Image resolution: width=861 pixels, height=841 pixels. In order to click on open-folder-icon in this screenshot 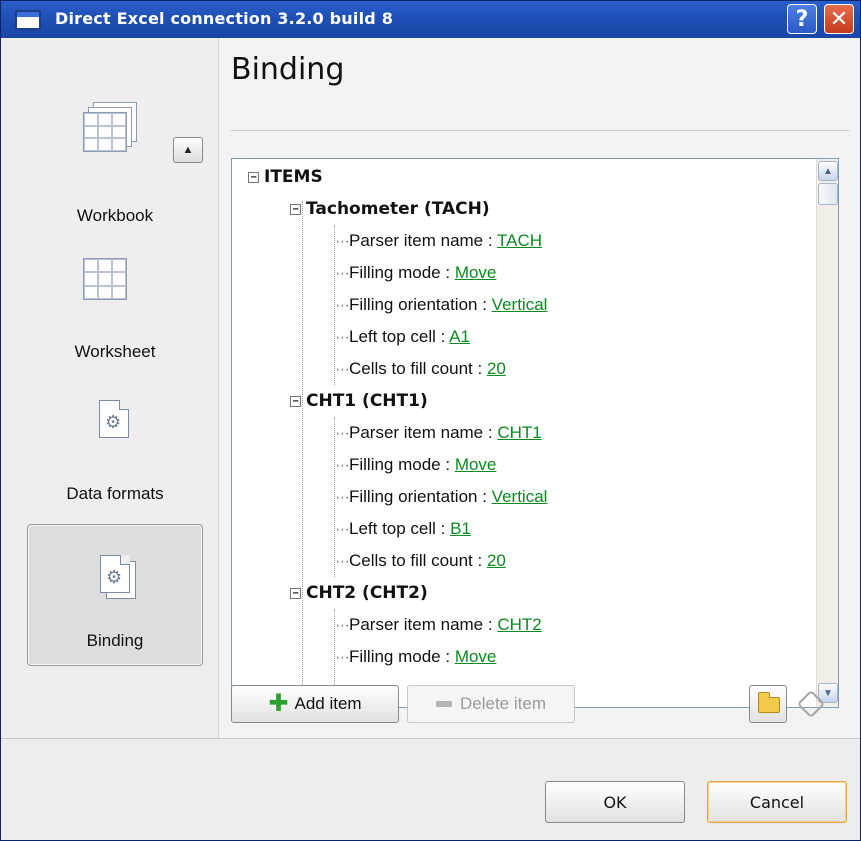, I will do `click(769, 702)`.